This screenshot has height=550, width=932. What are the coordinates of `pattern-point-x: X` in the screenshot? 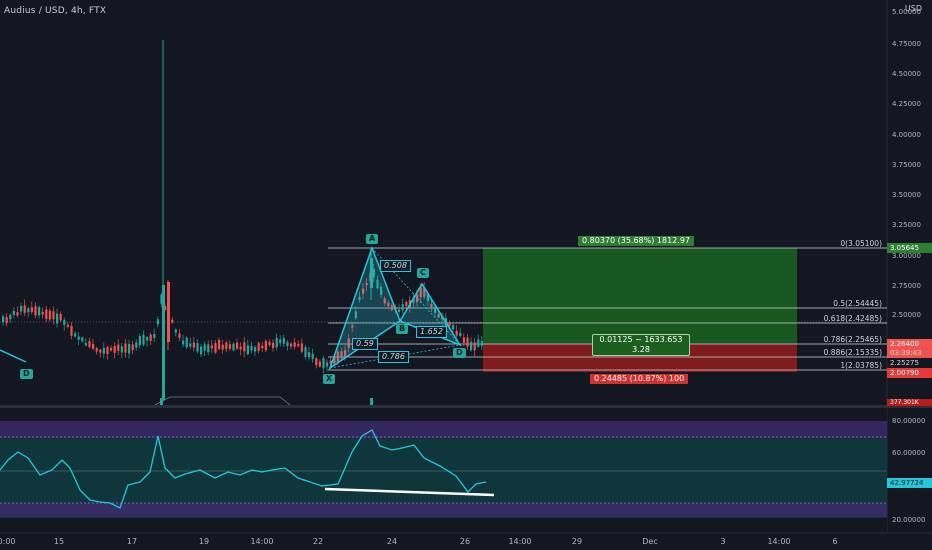 It's located at (329, 379).